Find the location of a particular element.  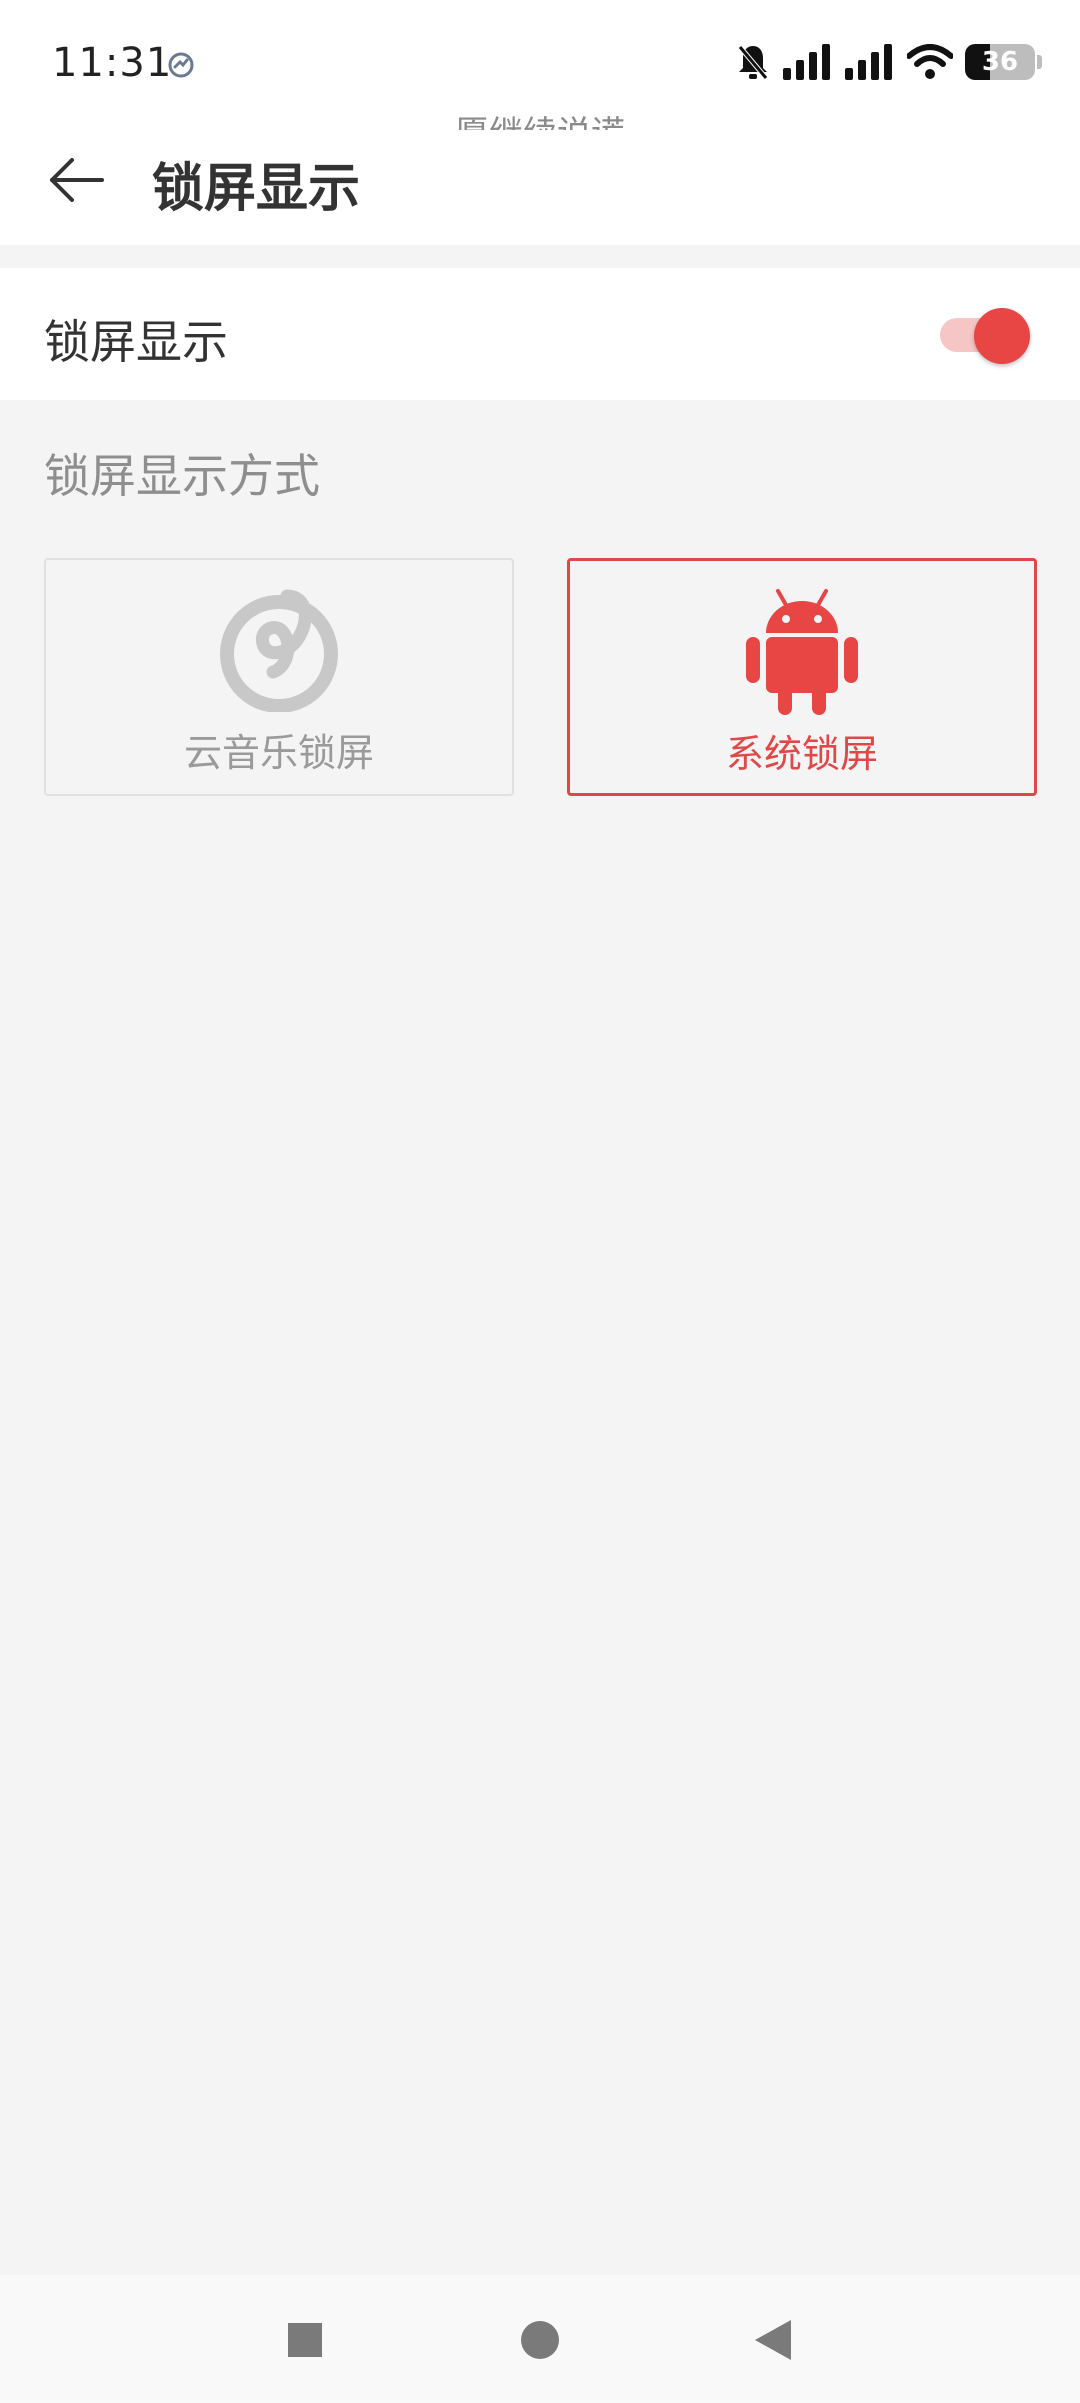

triangle-back-icon is located at coordinates (773, 2340).